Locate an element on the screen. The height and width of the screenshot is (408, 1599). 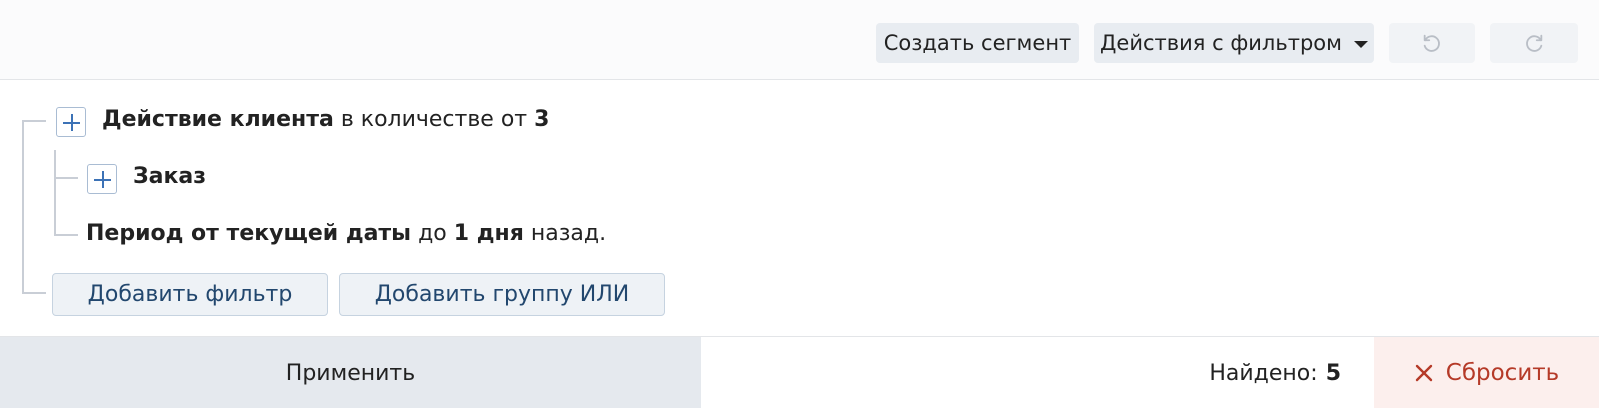
add-or-group-button: Добавить группу ИЛИ is located at coordinates (502, 294).